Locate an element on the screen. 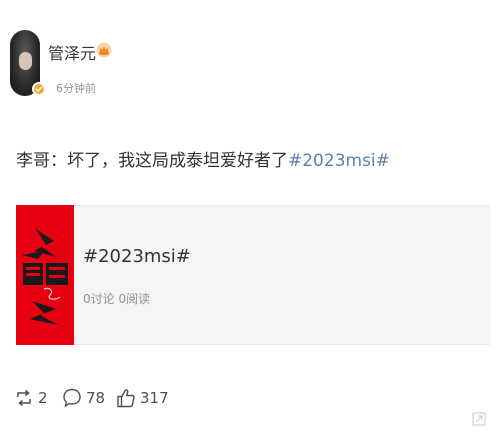  like-count: 317 is located at coordinates (154, 398).